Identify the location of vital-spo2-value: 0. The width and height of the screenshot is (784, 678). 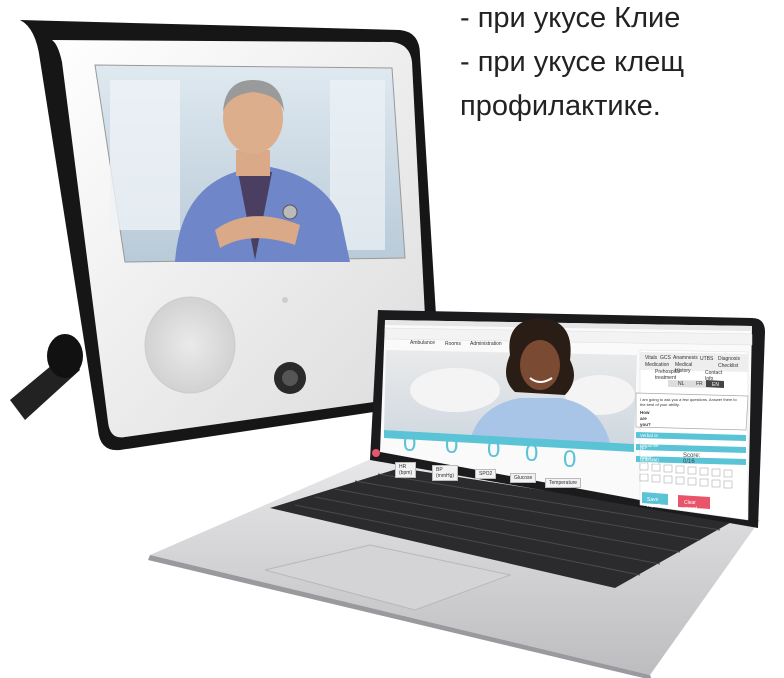
(494, 449).